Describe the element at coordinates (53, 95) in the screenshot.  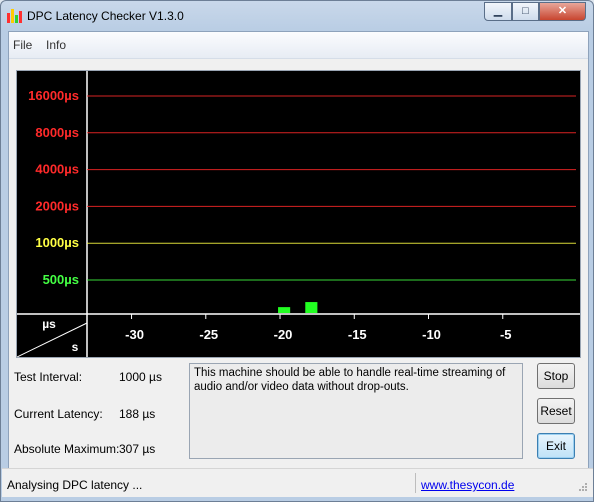
I see `y-tick-label: 16000µs` at that location.